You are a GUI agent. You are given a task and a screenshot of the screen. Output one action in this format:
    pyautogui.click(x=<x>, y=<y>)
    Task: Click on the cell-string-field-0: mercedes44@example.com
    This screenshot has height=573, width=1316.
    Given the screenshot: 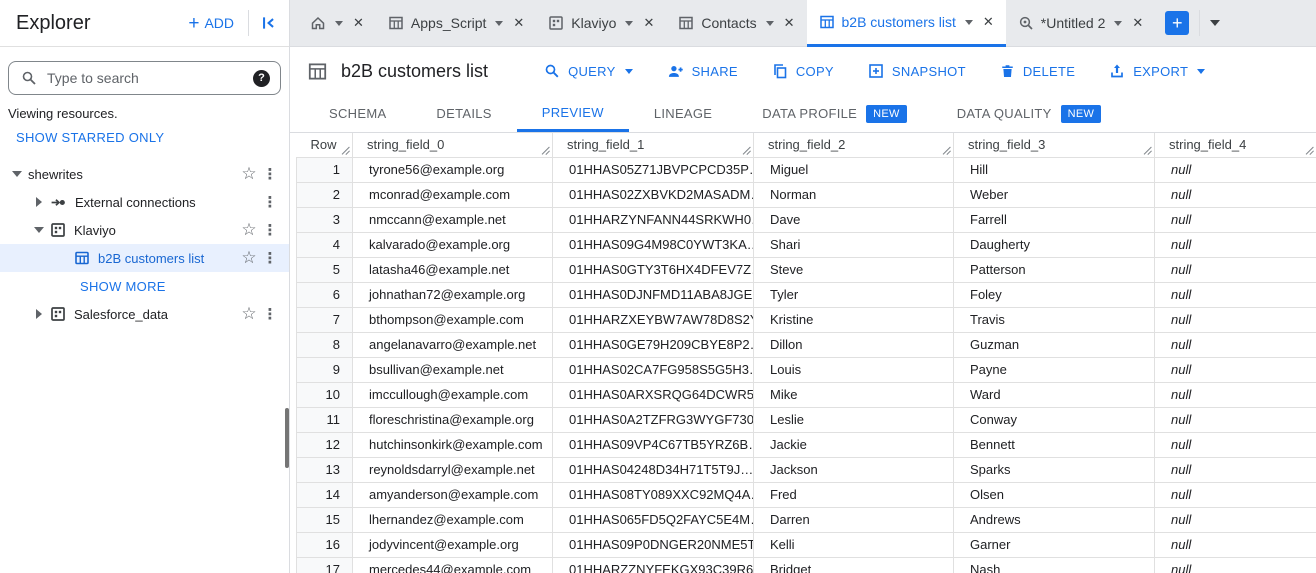 What is the action you would take?
    pyautogui.click(x=452, y=565)
    